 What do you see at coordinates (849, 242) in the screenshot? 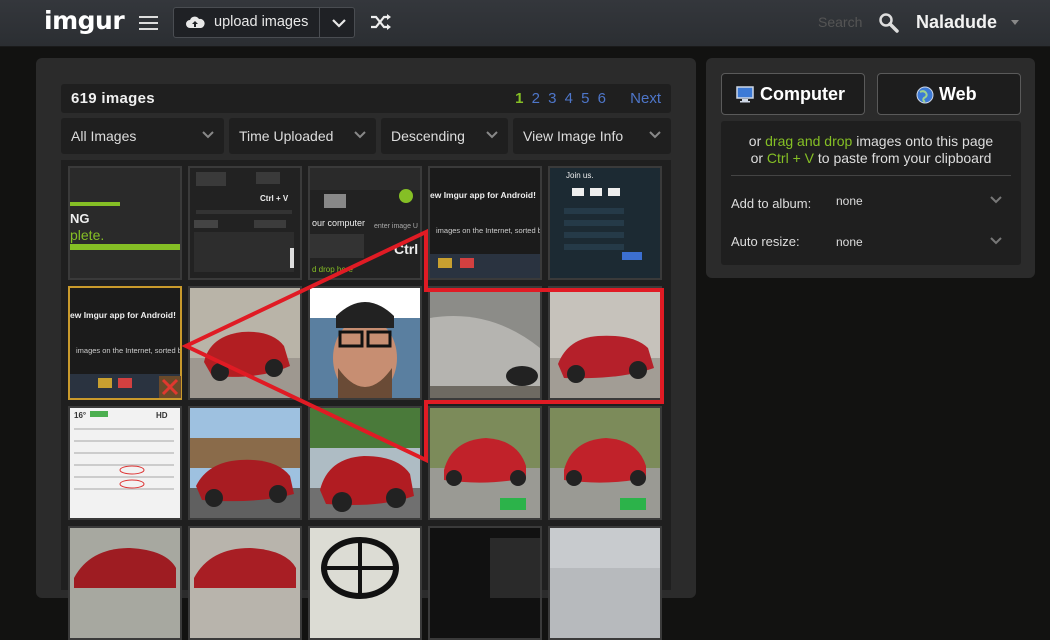
I see `resize-select: none` at bounding box center [849, 242].